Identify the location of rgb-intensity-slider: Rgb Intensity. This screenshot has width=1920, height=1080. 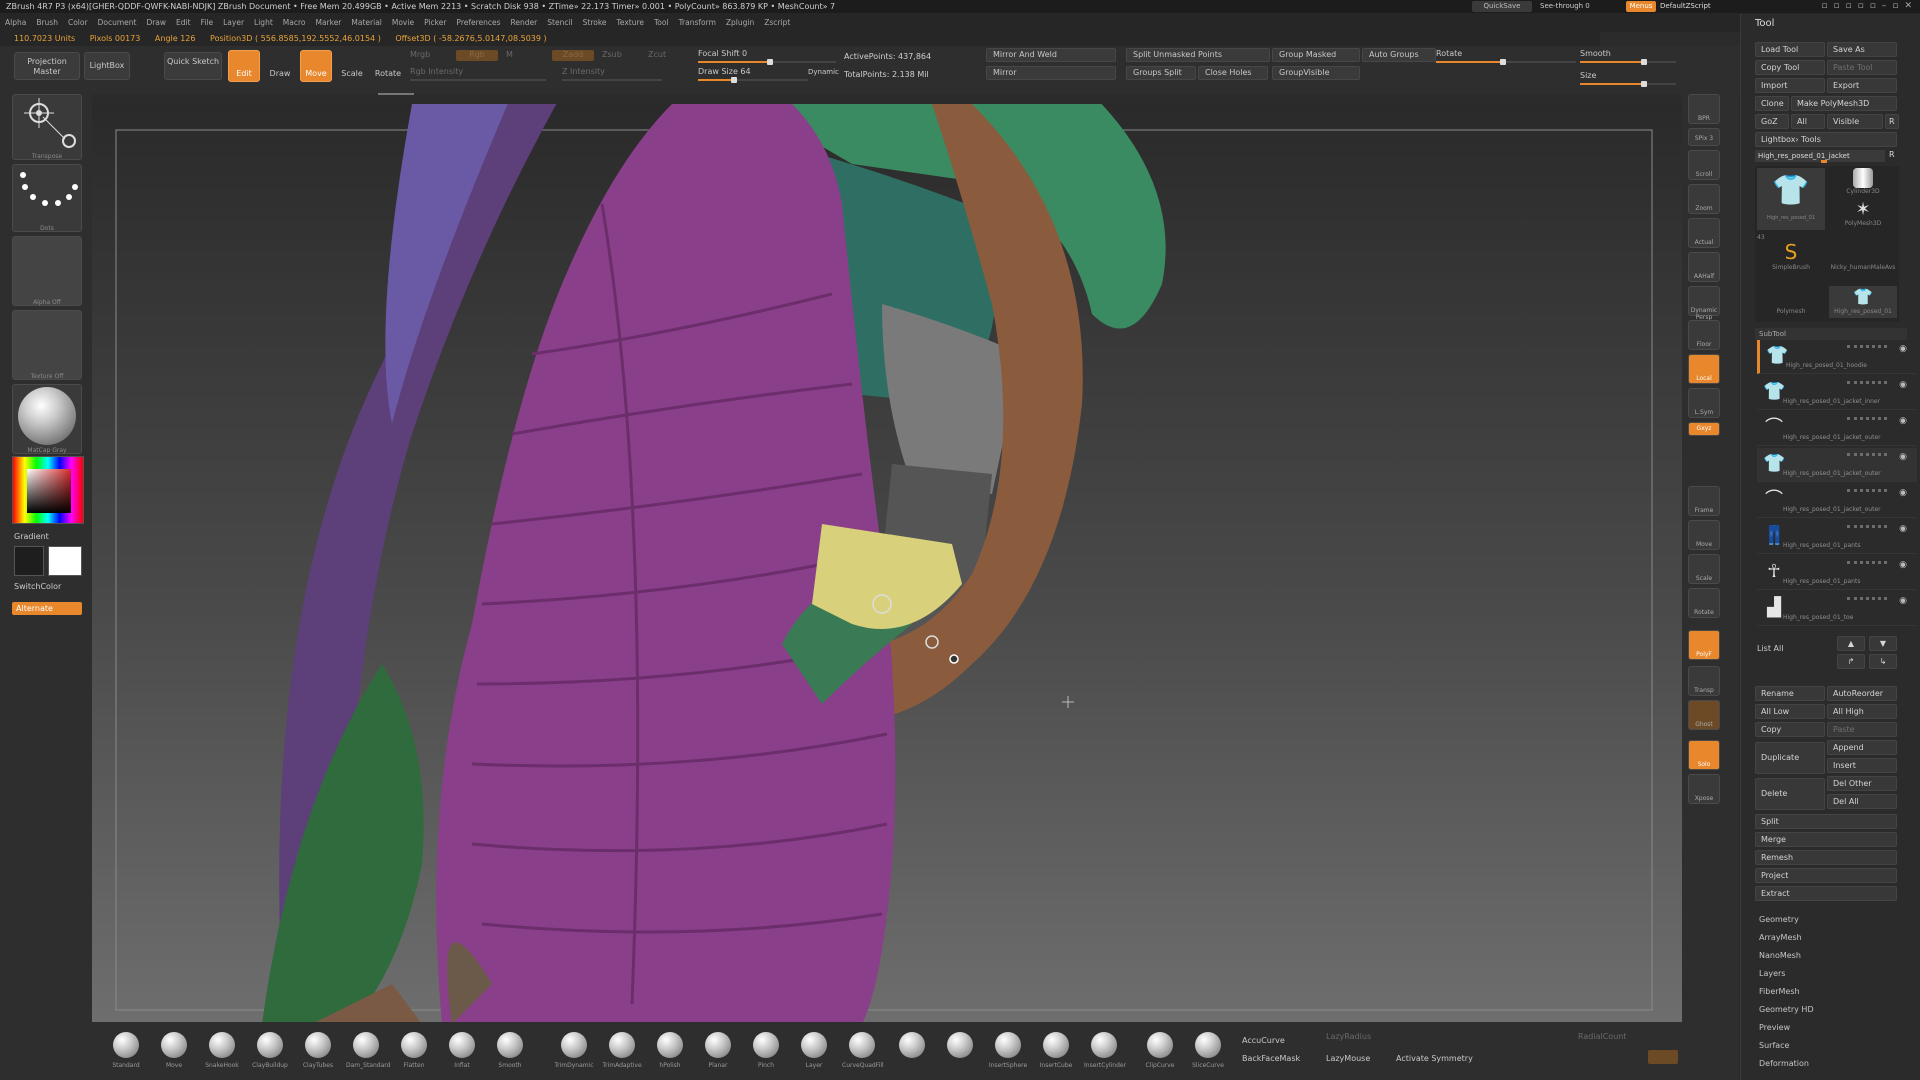
(478, 73).